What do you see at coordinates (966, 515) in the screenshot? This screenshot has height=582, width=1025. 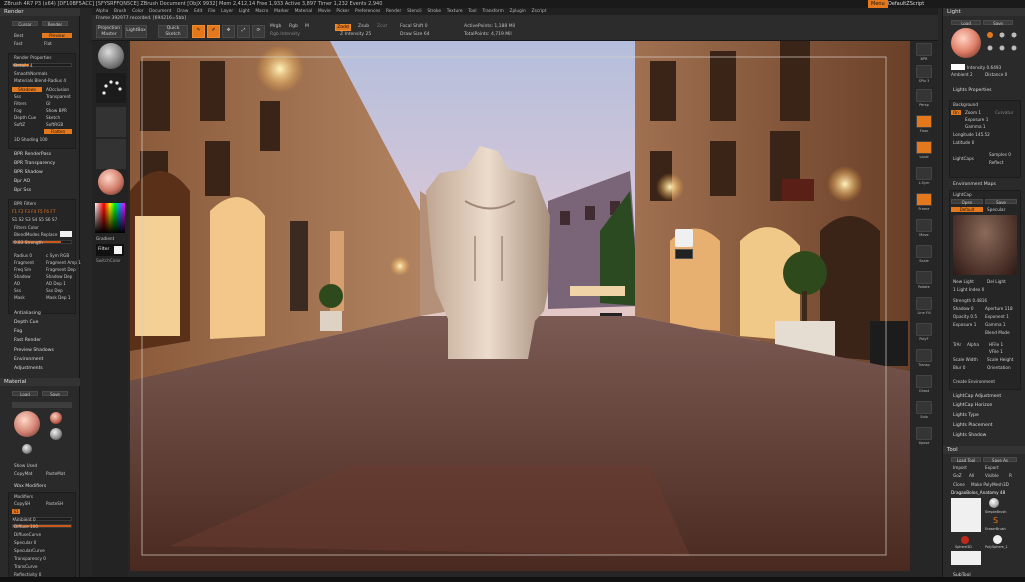 I see `current-tool-thumbnail` at bounding box center [966, 515].